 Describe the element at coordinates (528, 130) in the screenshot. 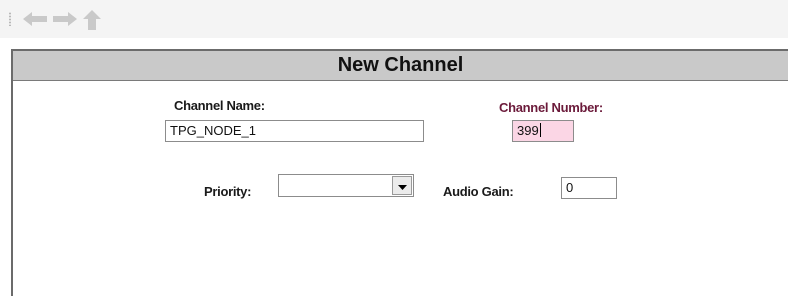

I see `channel-number-value: 399` at that location.